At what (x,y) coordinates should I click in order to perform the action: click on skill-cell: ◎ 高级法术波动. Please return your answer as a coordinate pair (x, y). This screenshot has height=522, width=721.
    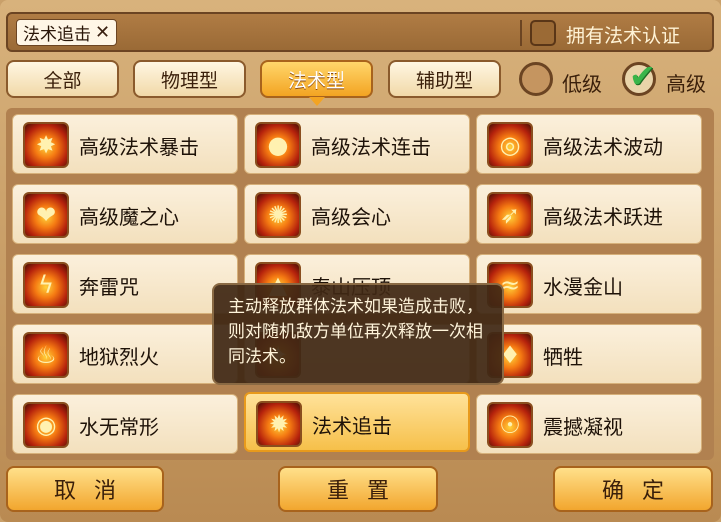
    Looking at the image, I should click on (589, 144).